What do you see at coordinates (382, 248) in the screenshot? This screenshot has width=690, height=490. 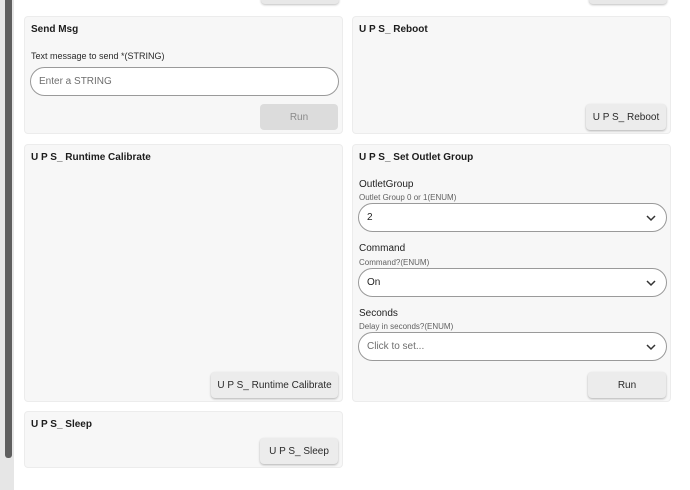 I see `command-label: Command` at bounding box center [382, 248].